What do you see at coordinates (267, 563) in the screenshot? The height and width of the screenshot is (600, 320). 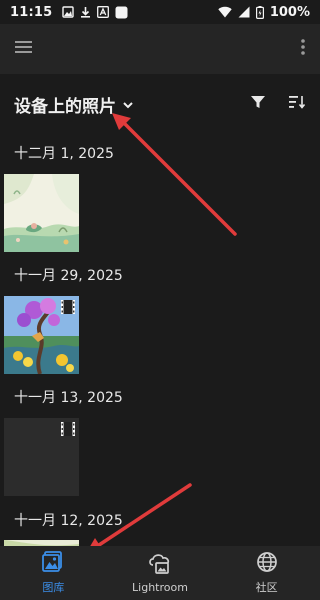 I see `globe-icon` at bounding box center [267, 563].